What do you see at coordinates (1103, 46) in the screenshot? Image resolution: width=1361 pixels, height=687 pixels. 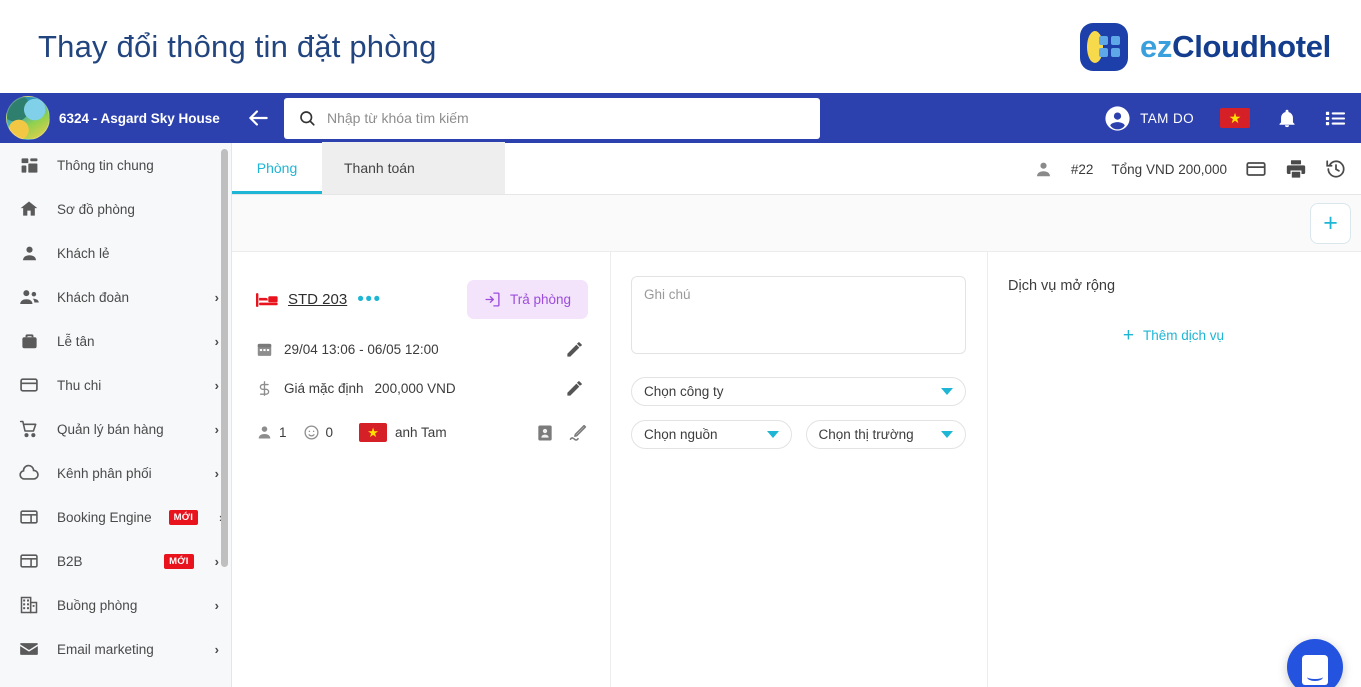 I see `ezcloudhotel-logo-icon` at bounding box center [1103, 46].